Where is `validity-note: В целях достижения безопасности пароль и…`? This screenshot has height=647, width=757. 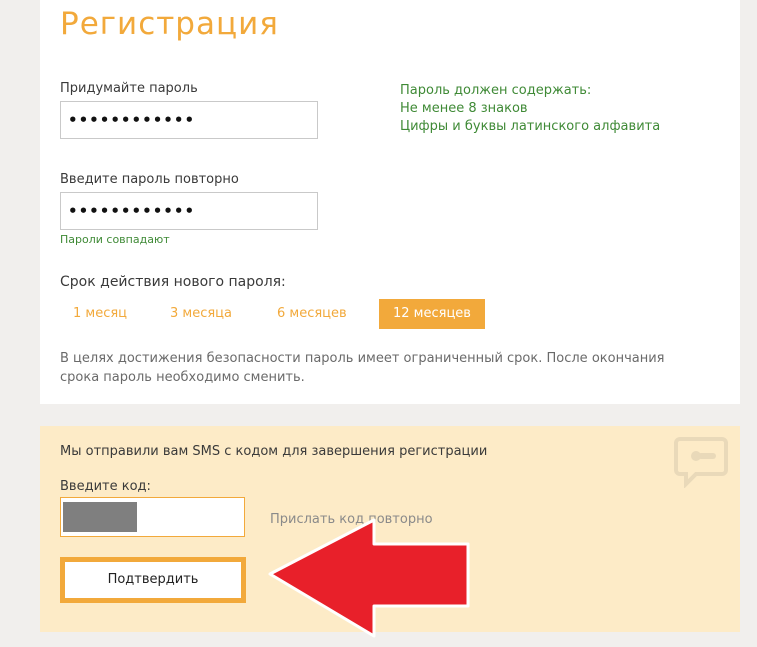
validity-note: В целях достижения безопасности пароль и… is located at coordinates (362, 368).